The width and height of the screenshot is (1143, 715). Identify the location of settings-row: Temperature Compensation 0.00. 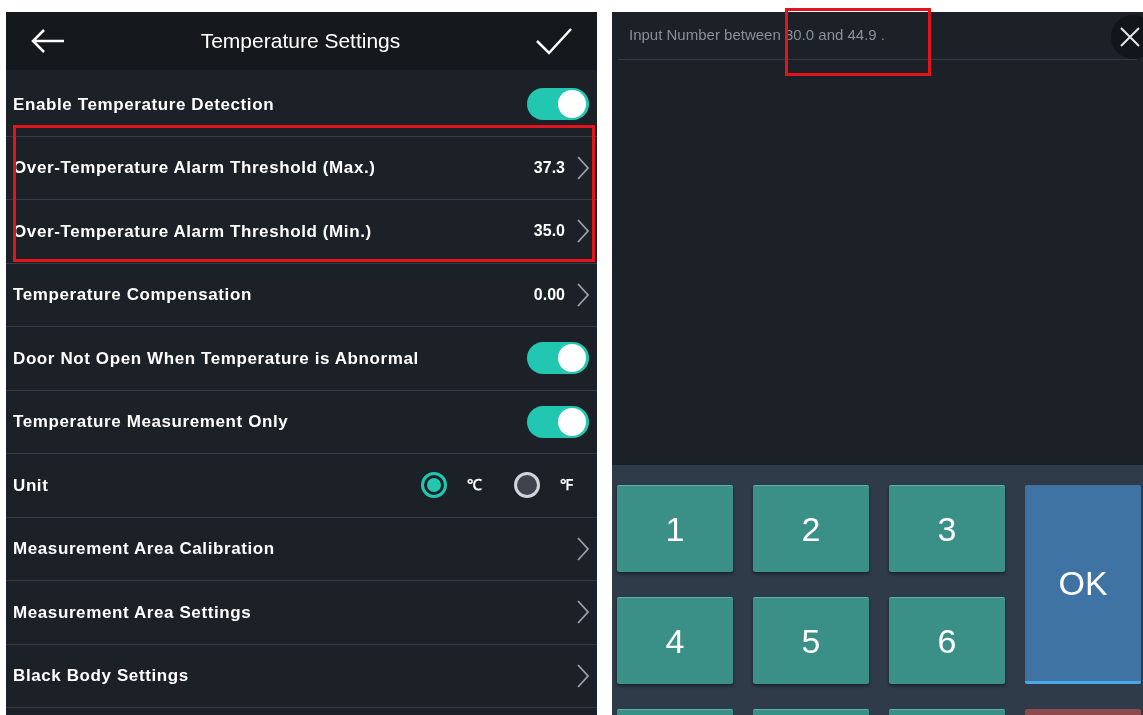
(301, 295).